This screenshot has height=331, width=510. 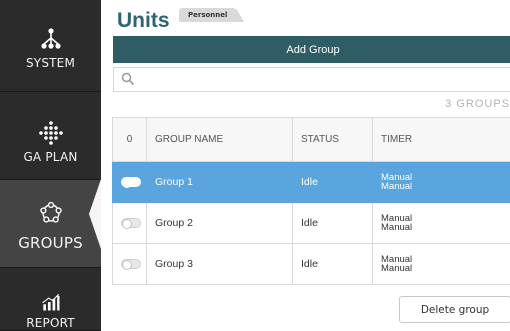 I want to click on sidebar-item-report: REPORT, so click(x=50, y=299).